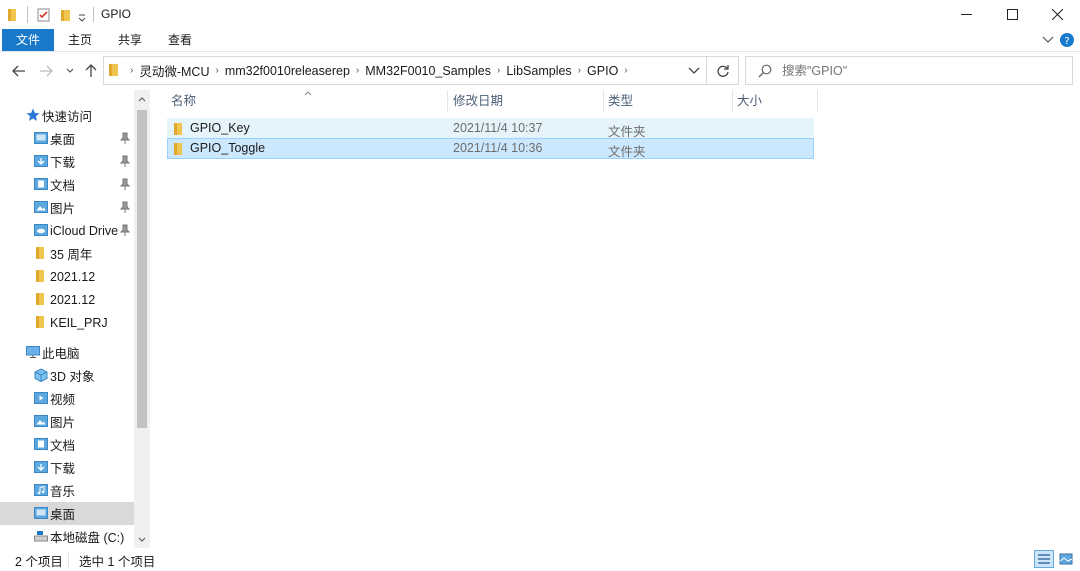 This screenshot has width=1080, height=571. What do you see at coordinates (67, 253) in the screenshot?
I see `sidebar-item-35th-anniversary: 35 周年` at bounding box center [67, 253].